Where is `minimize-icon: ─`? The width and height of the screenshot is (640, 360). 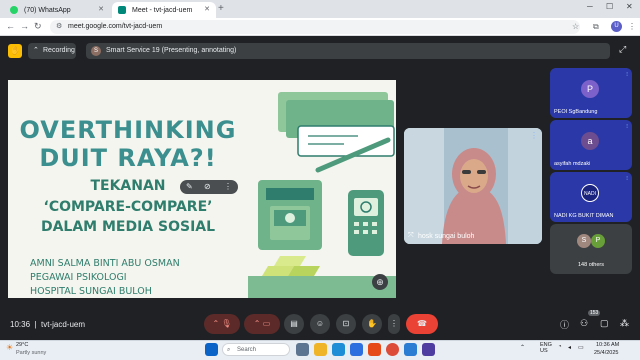
minimize-icon: ─ is located at coordinates (590, 6).